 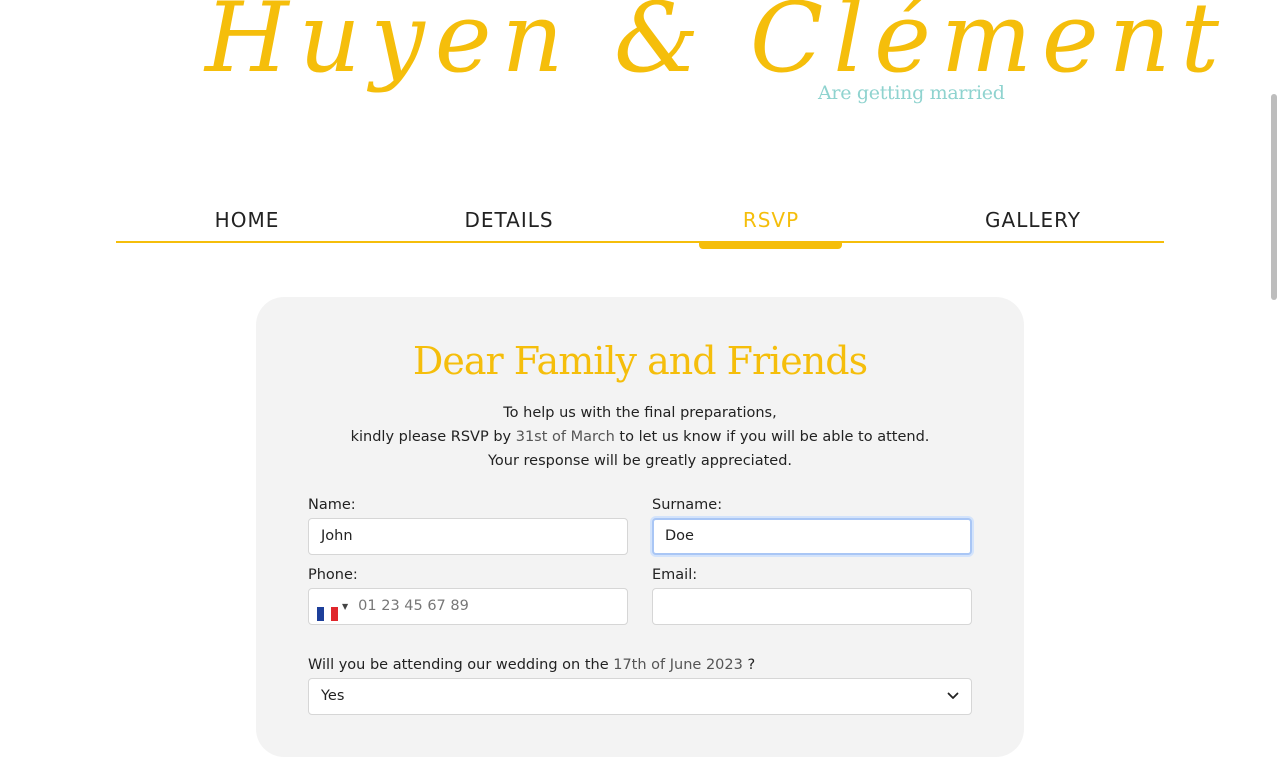 I want to click on question-start: Will you be attending our wedding on the, so click(x=461, y=665).